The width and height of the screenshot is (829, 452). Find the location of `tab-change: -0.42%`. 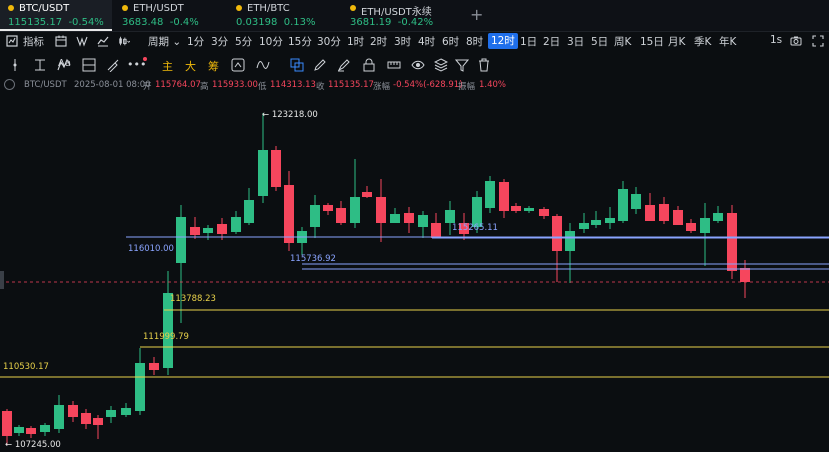

tab-change: -0.42% is located at coordinates (415, 22).